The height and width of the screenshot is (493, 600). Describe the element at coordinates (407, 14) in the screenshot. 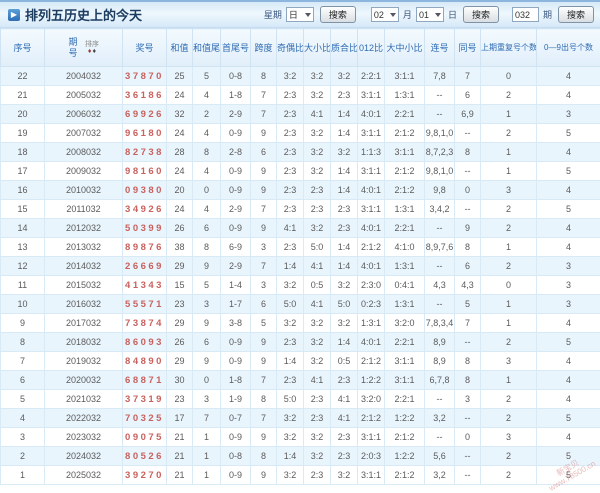

I see `month-label: 月` at that location.